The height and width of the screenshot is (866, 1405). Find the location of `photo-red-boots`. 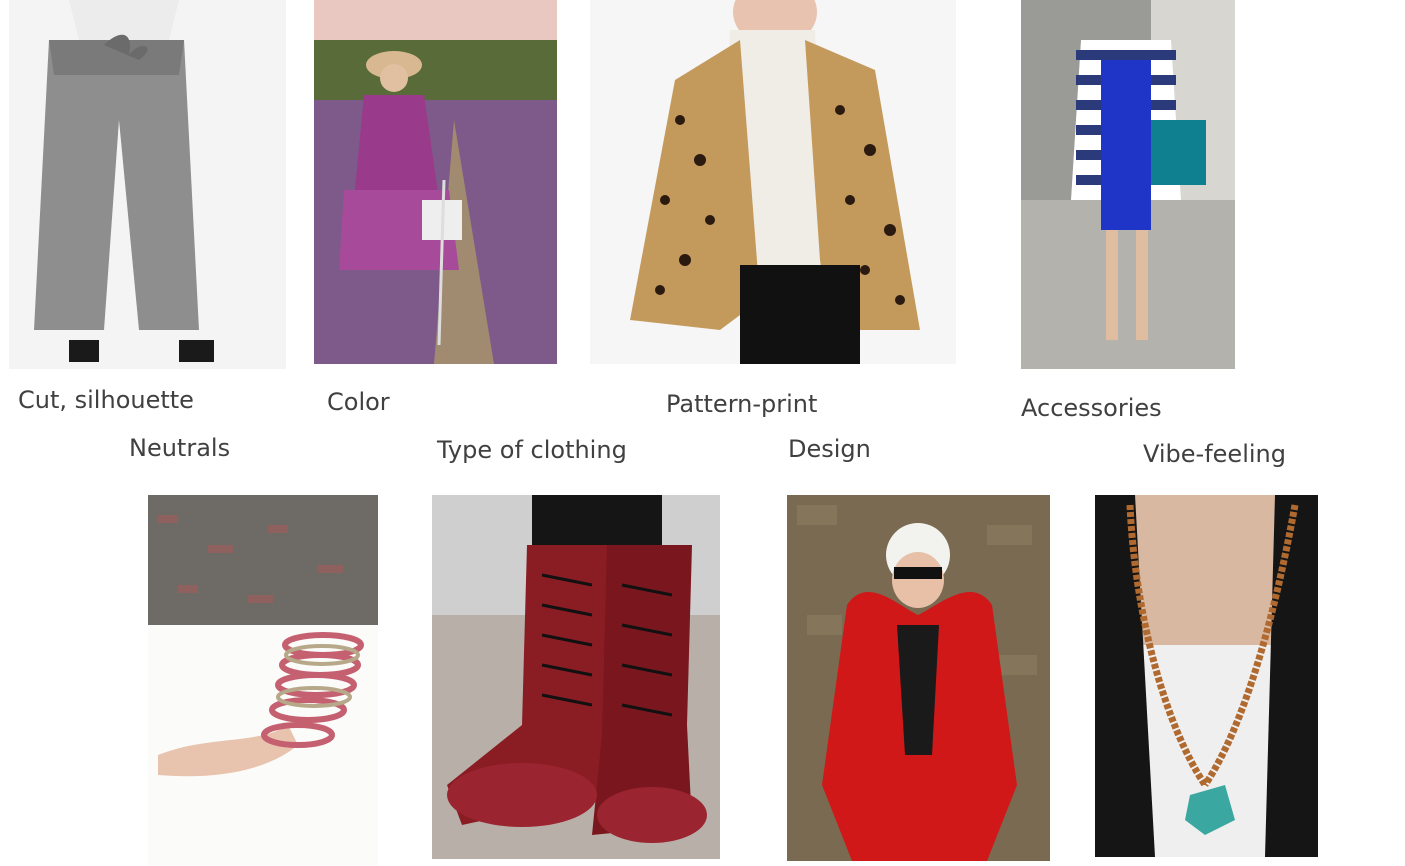

photo-red-boots is located at coordinates (576, 677).